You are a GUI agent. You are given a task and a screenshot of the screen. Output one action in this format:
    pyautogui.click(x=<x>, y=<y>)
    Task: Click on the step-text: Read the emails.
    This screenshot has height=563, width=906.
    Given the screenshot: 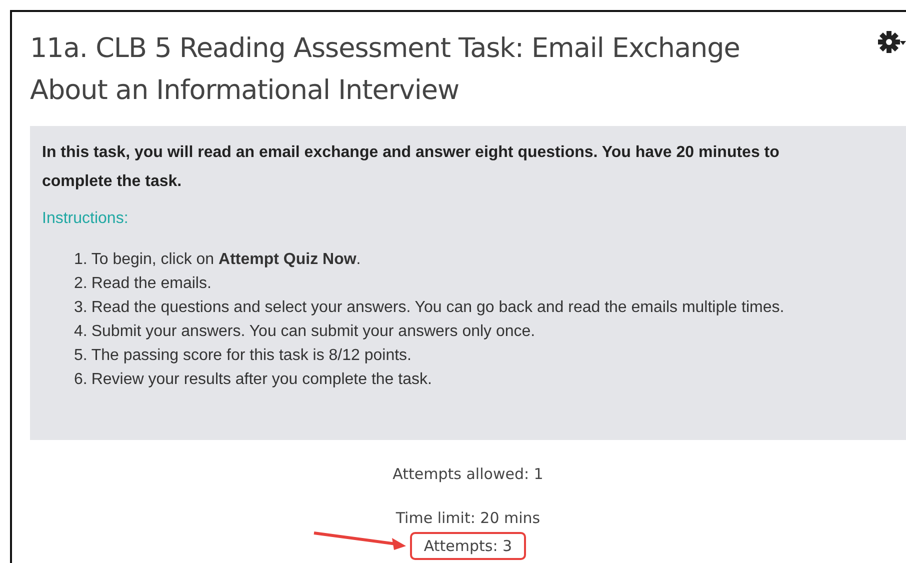 What is the action you would take?
    pyautogui.click(x=151, y=283)
    